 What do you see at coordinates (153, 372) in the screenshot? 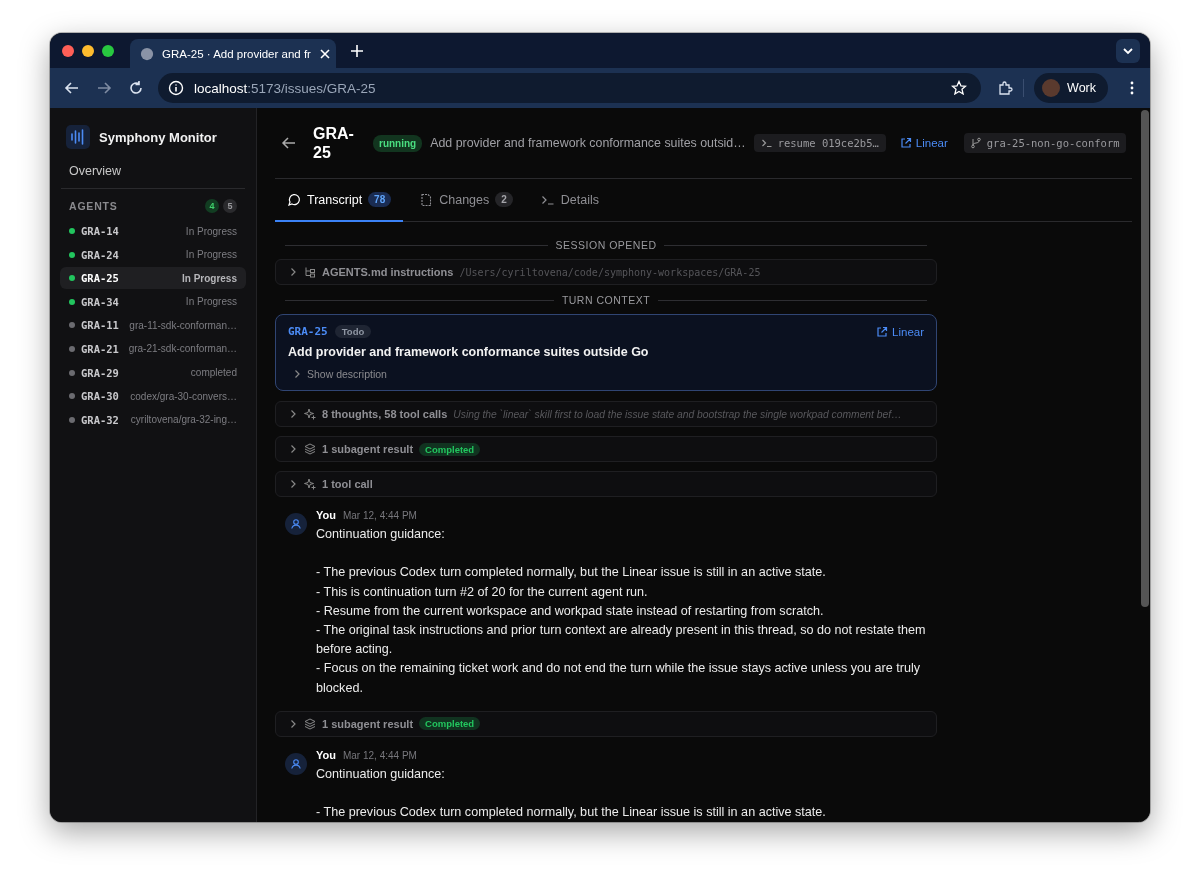
I see `agent-item: GRA-29 completed` at bounding box center [153, 372].